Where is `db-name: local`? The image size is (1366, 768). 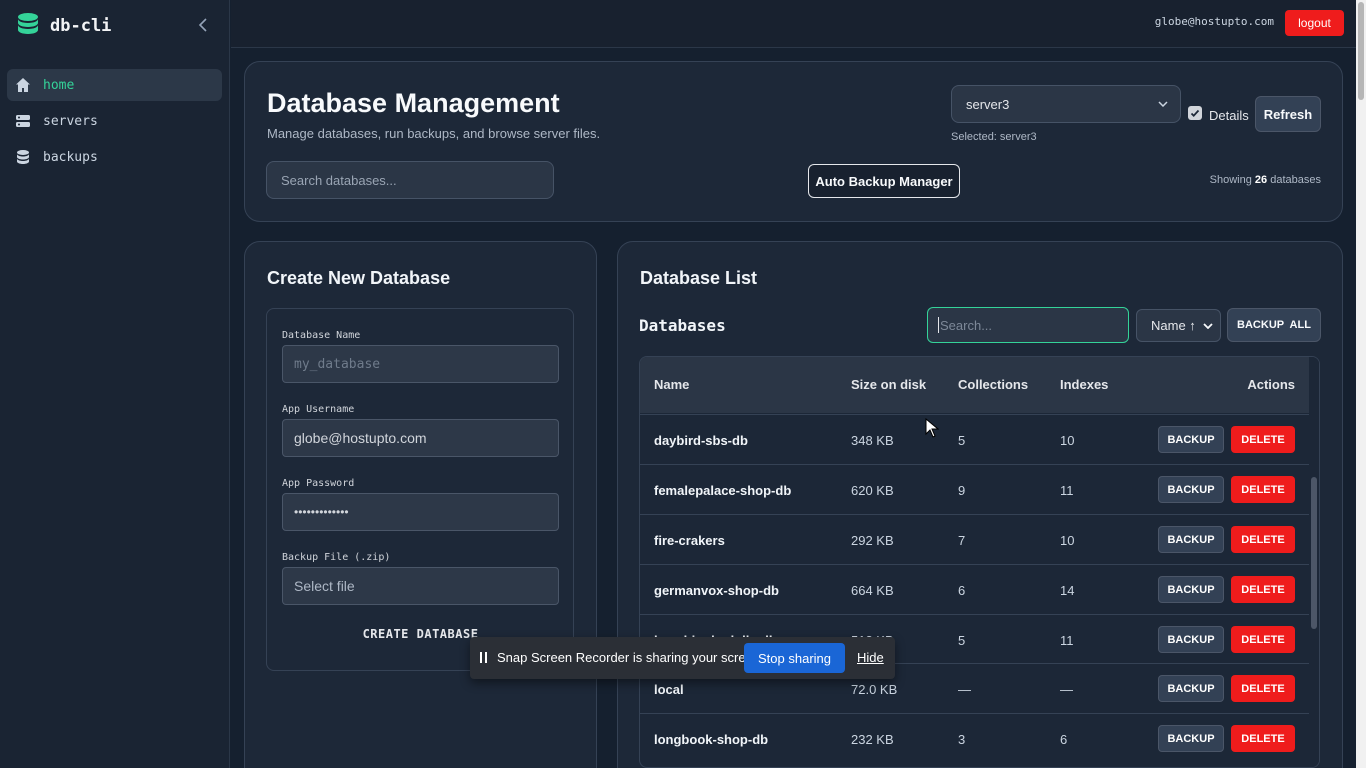
db-name: local is located at coordinates (669, 689).